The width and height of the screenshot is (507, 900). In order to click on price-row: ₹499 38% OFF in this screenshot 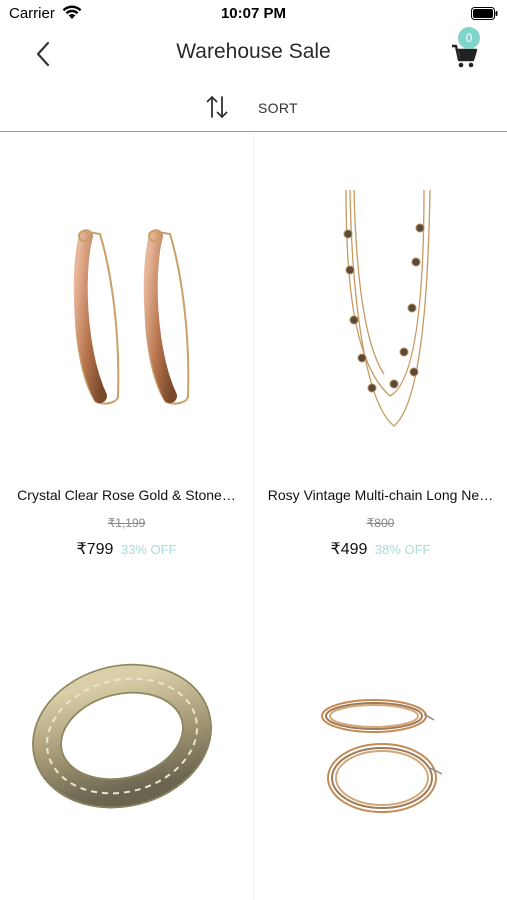, I will do `click(380, 549)`.